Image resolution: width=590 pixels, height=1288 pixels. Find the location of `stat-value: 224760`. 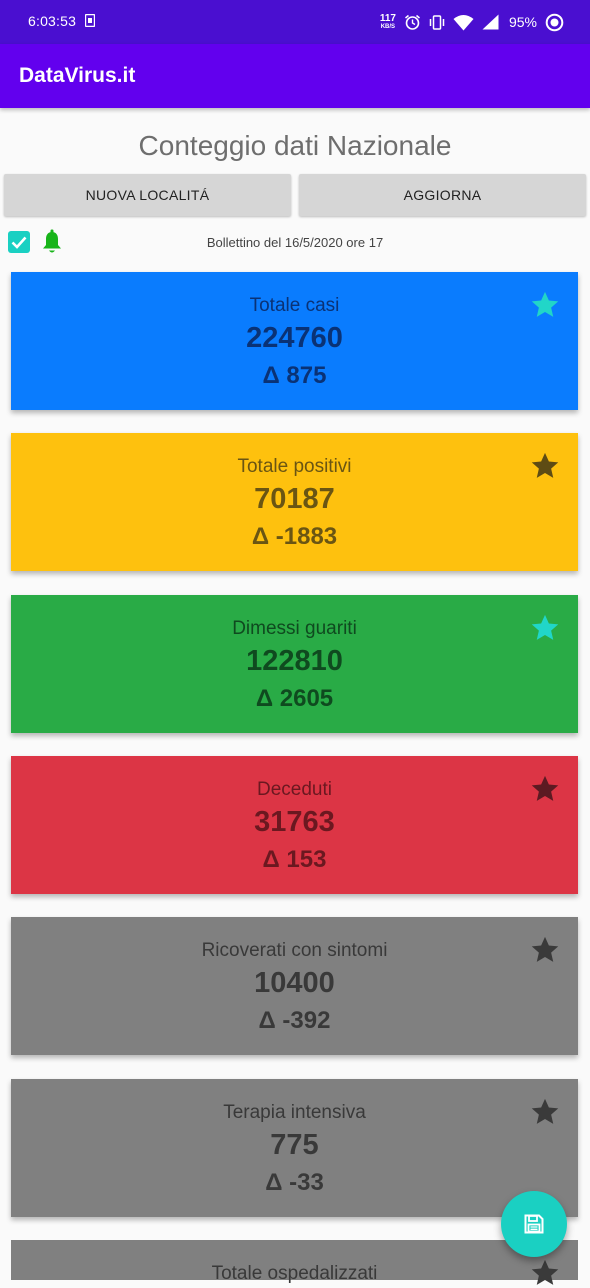

stat-value: 224760 is located at coordinates (294, 338).